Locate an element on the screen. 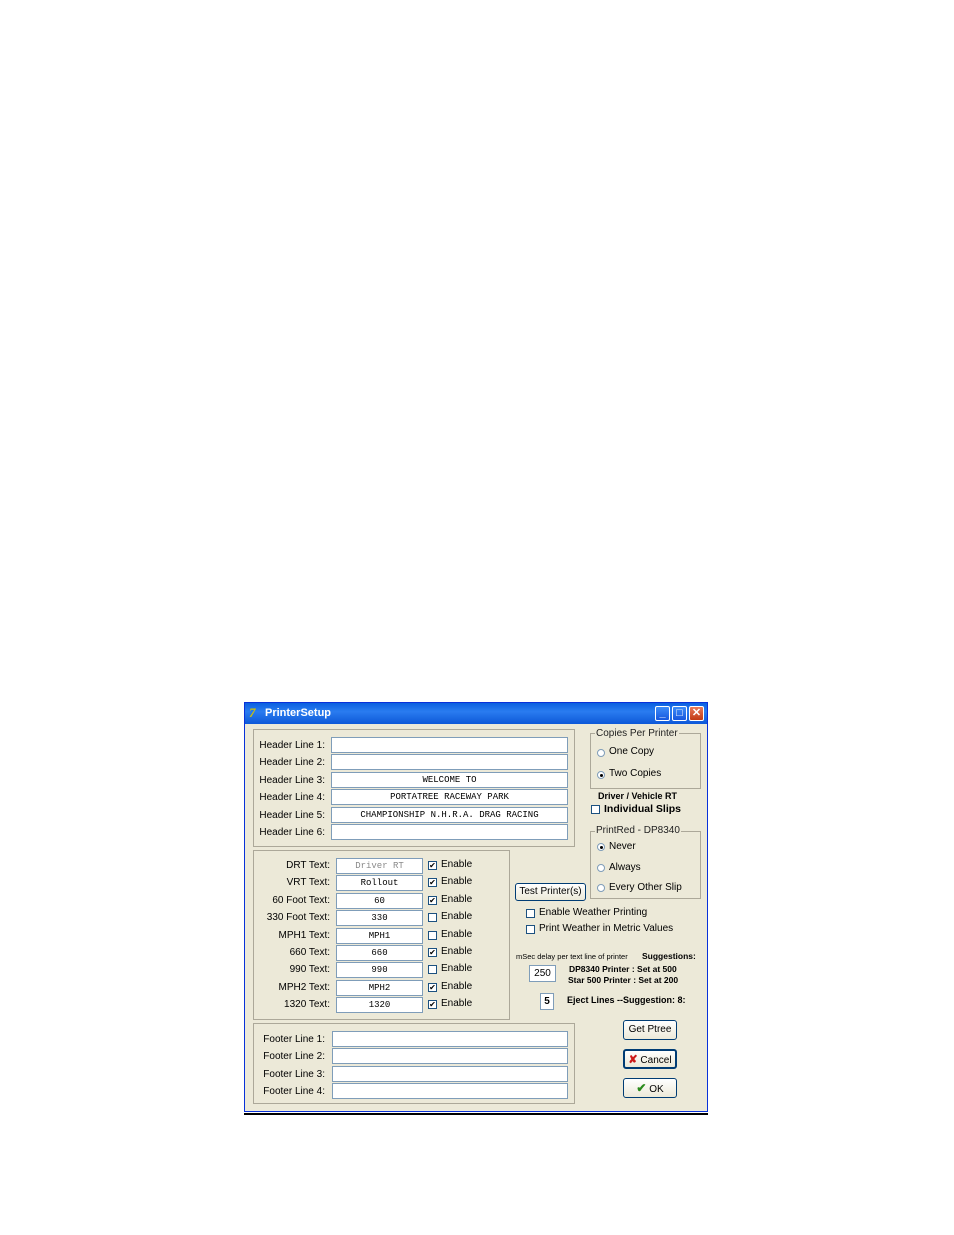 This screenshot has width=954, height=1235. every-other-slip-radio is located at coordinates (601, 888).